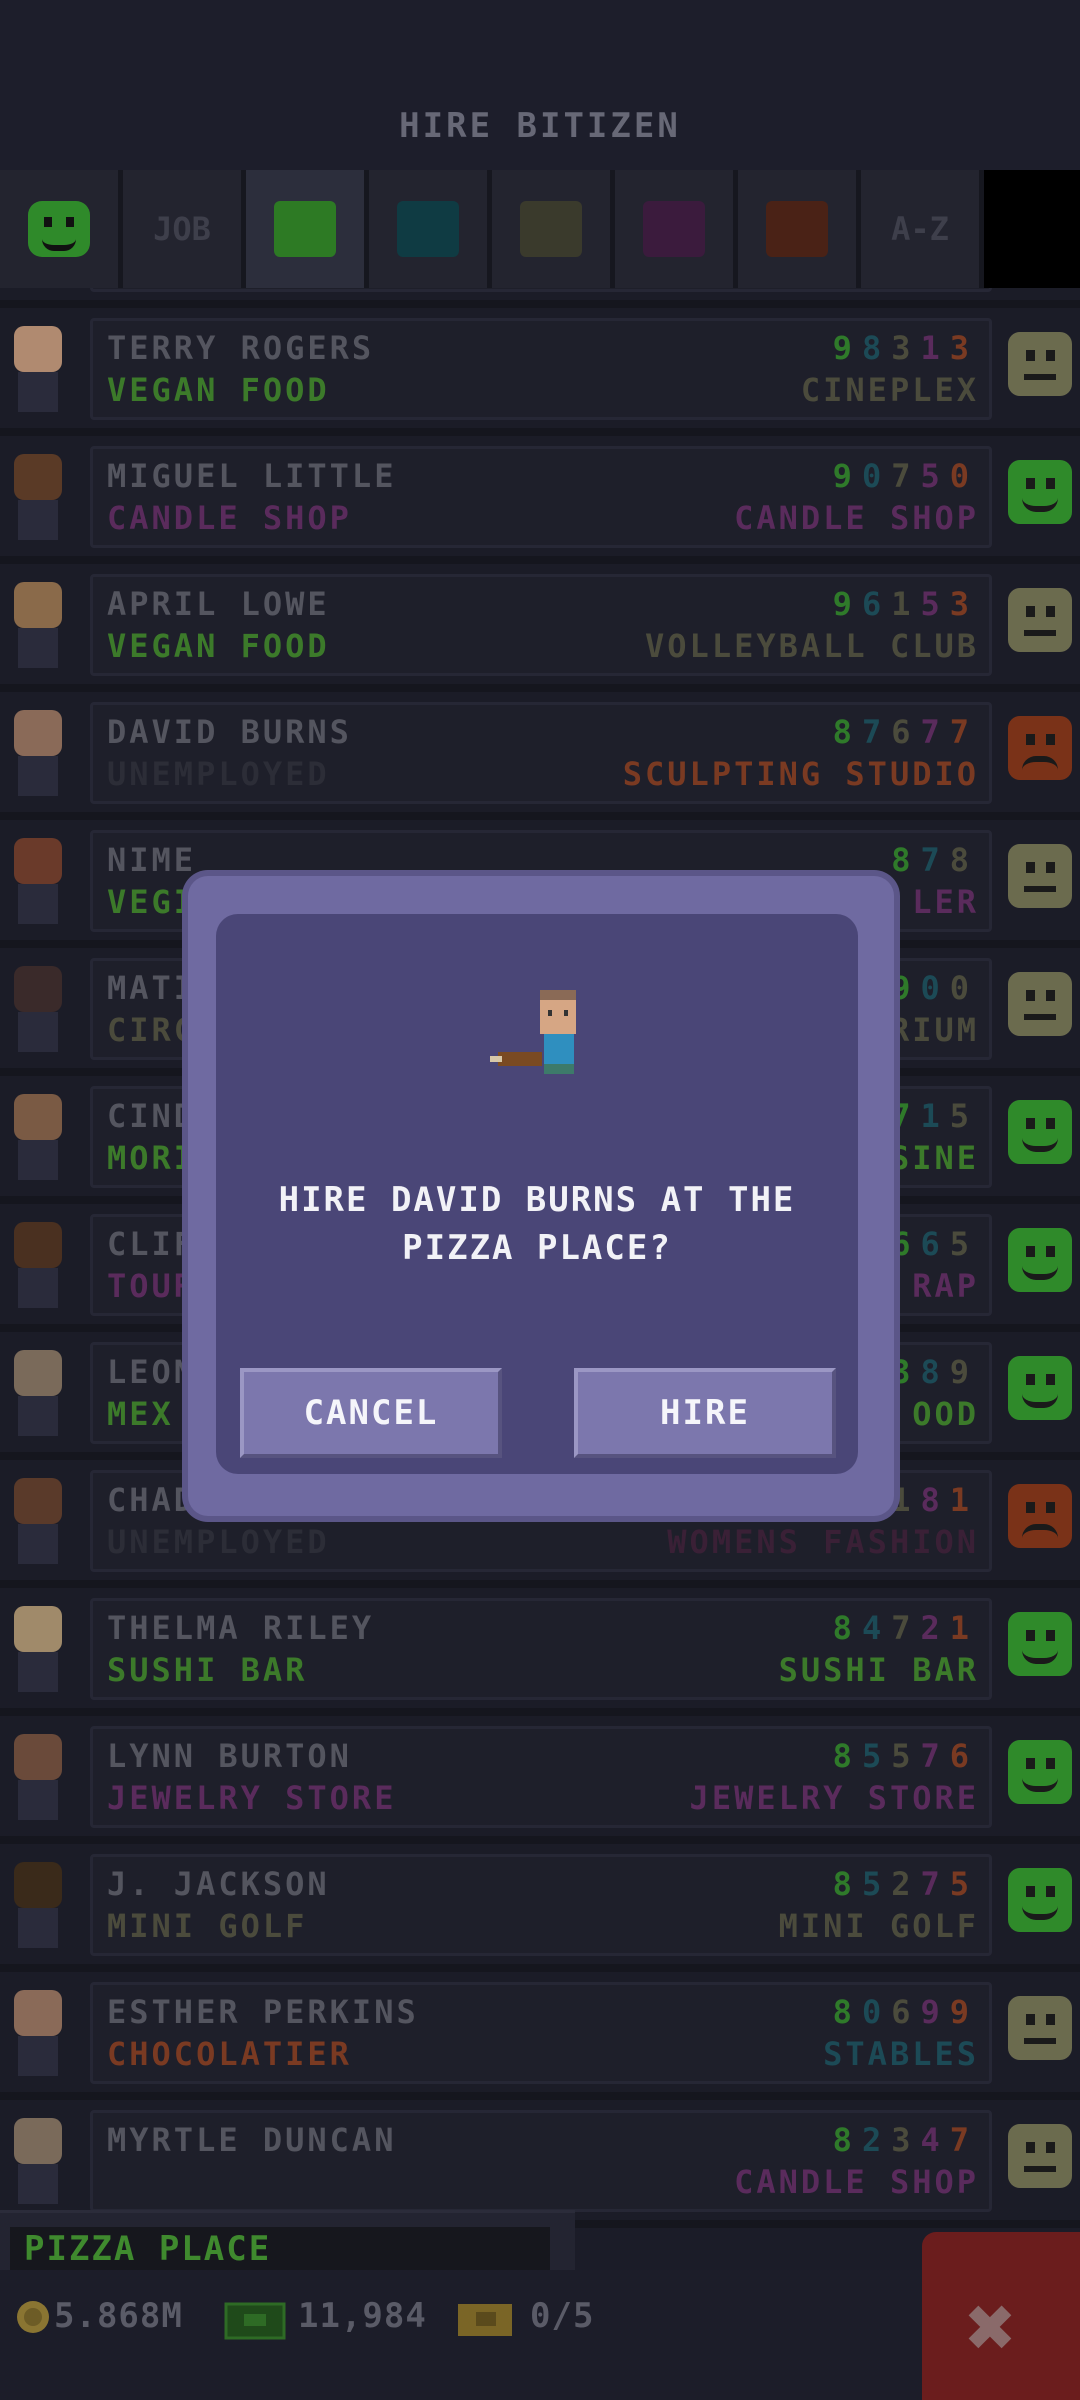 Image resolution: width=1080 pixels, height=2400 pixels. Describe the element at coordinates (140, 1414) in the screenshot. I see `current-job: MEX` at that location.